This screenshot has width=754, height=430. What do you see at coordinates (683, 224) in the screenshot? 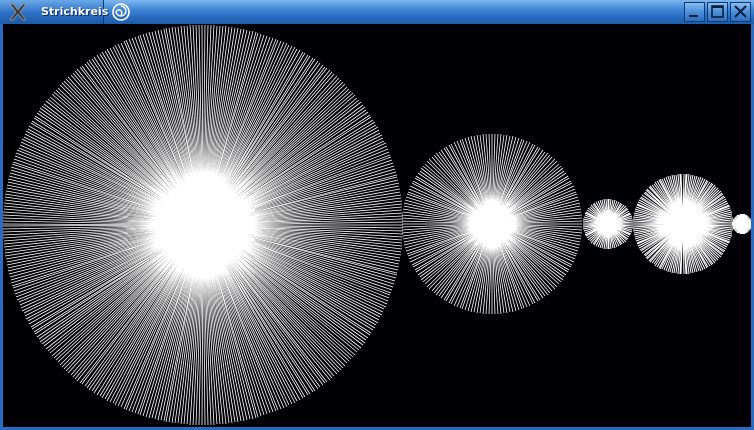
I see `line-circle-medium-small` at bounding box center [683, 224].